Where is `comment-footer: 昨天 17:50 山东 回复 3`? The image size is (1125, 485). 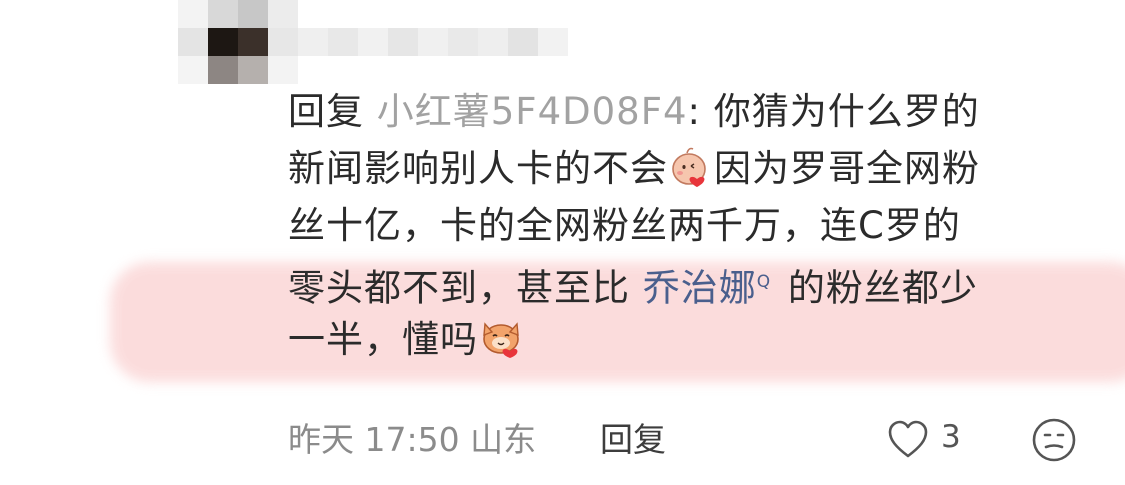
comment-footer: 昨天 17:50 山东 回复 3 is located at coordinates (688, 440).